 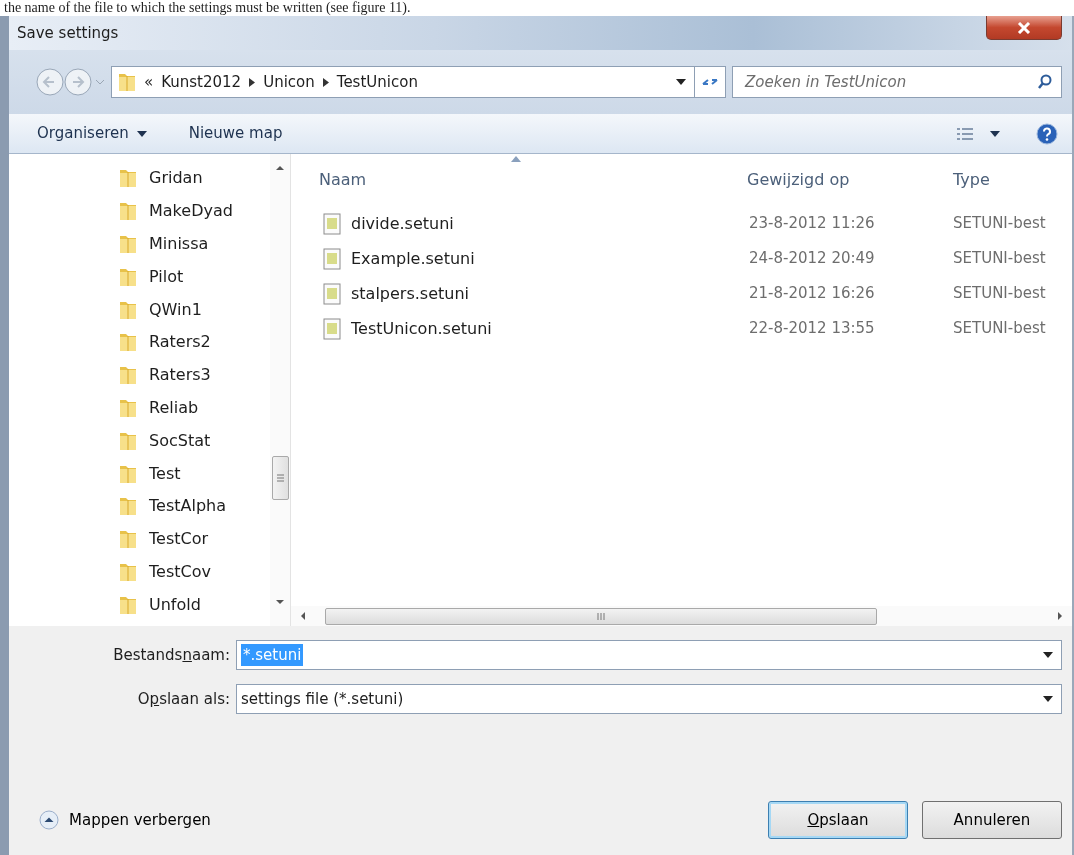 I want to click on file-name: stalpers.setuni, so click(x=519, y=293).